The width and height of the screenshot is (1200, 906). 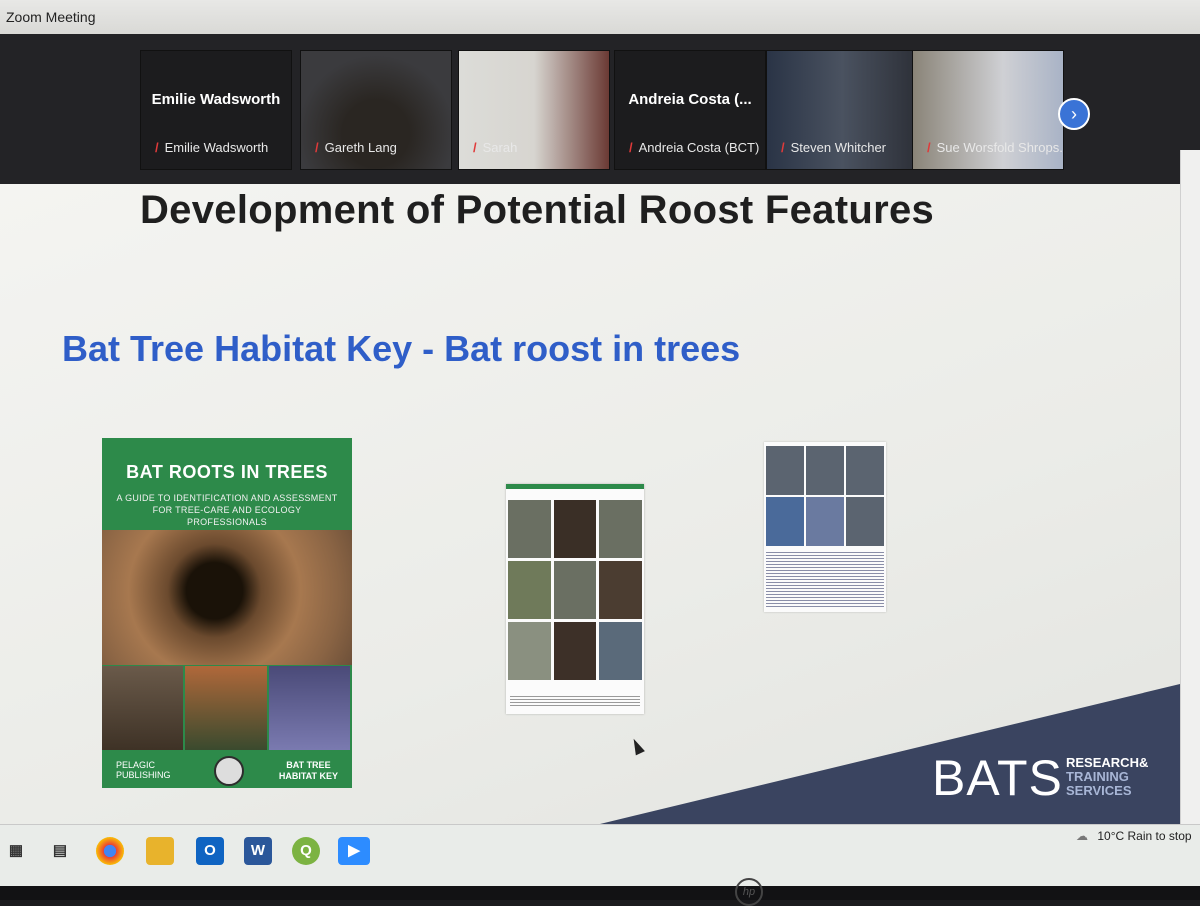 I want to click on book-cover-photo, so click(x=227, y=597).